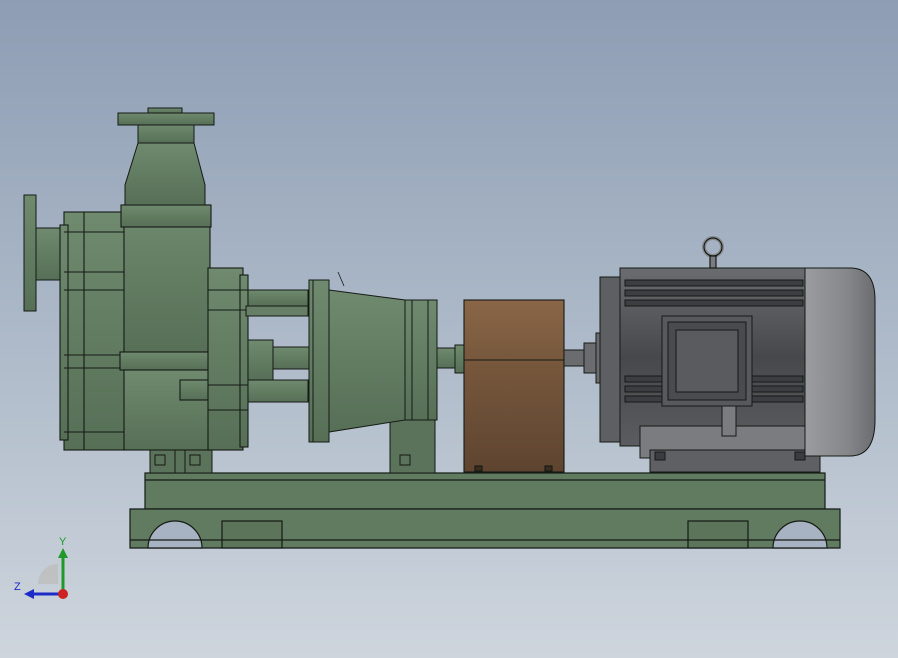 This screenshot has width=898, height=658. Describe the element at coordinates (737, 370) in the screenshot. I see `electric-motor` at that location.